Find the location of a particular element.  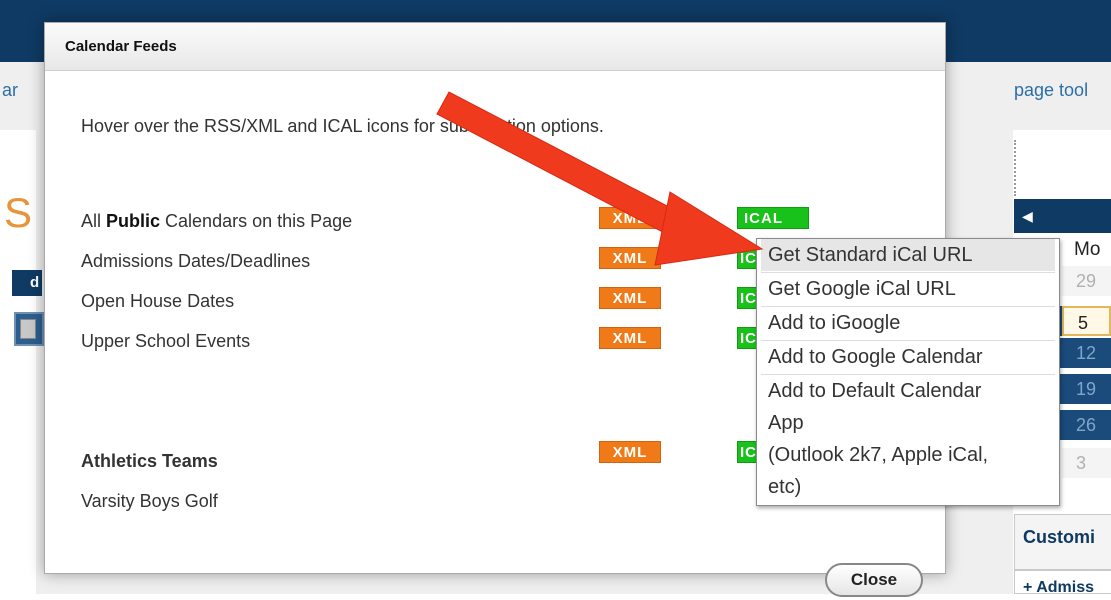

arrow-shaft is located at coordinates (563, 166).